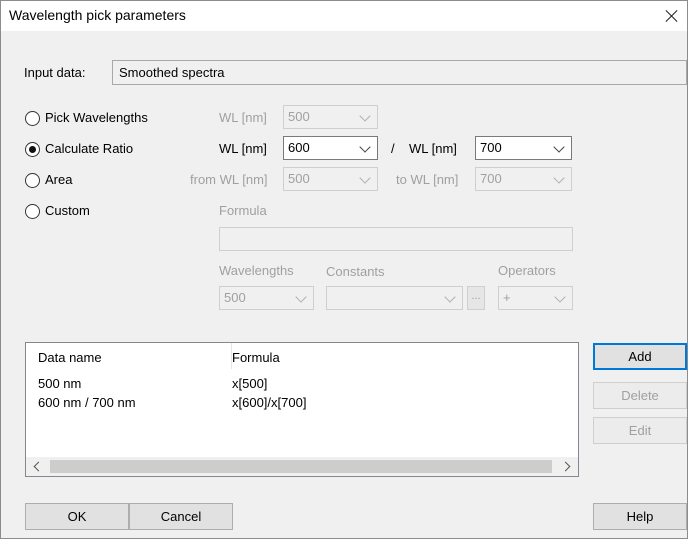 The height and width of the screenshot is (539, 688). What do you see at coordinates (640, 430) in the screenshot?
I see `edit-button: Edit` at bounding box center [640, 430].